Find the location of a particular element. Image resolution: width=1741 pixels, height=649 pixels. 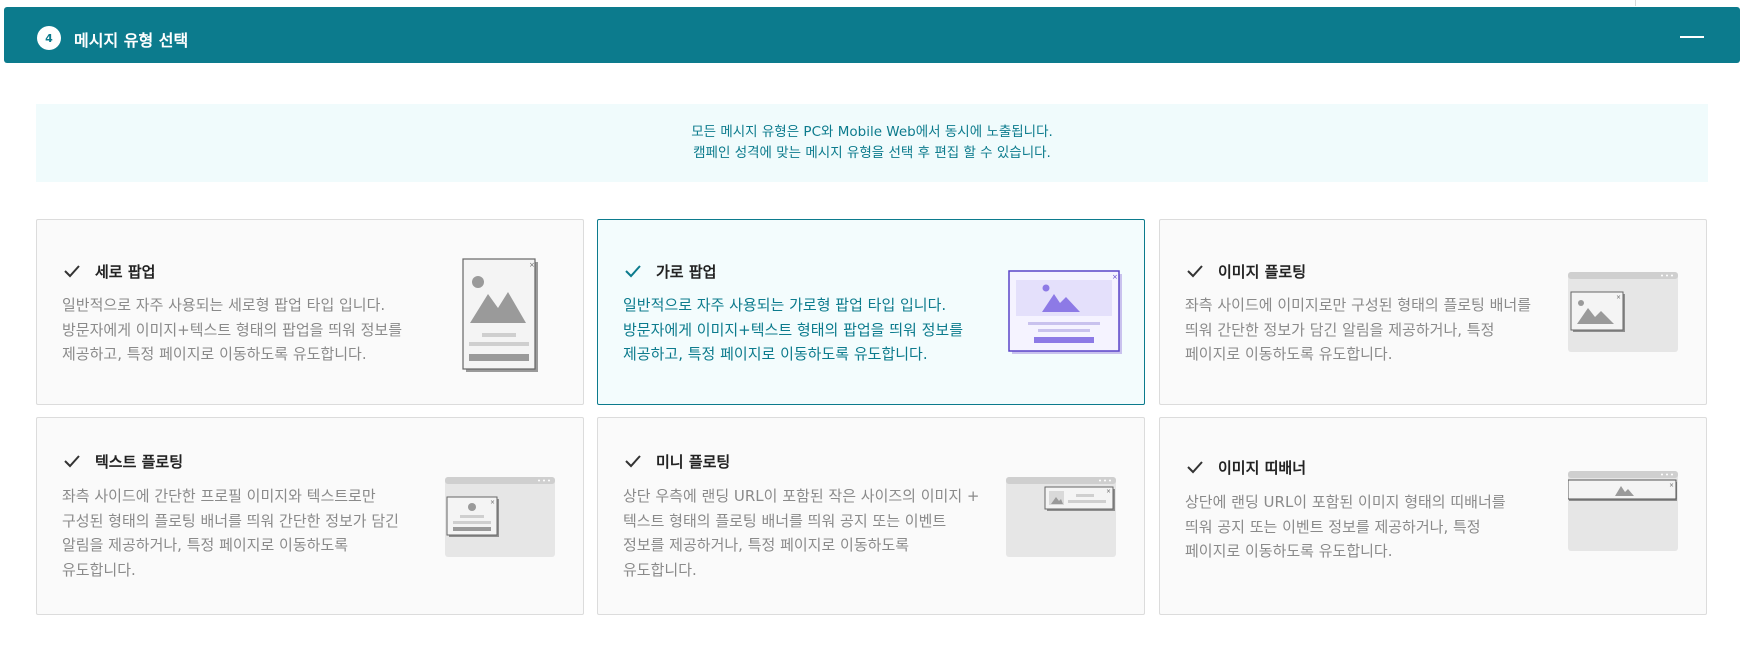

card-title: 가로 팝업 is located at coordinates (686, 272).